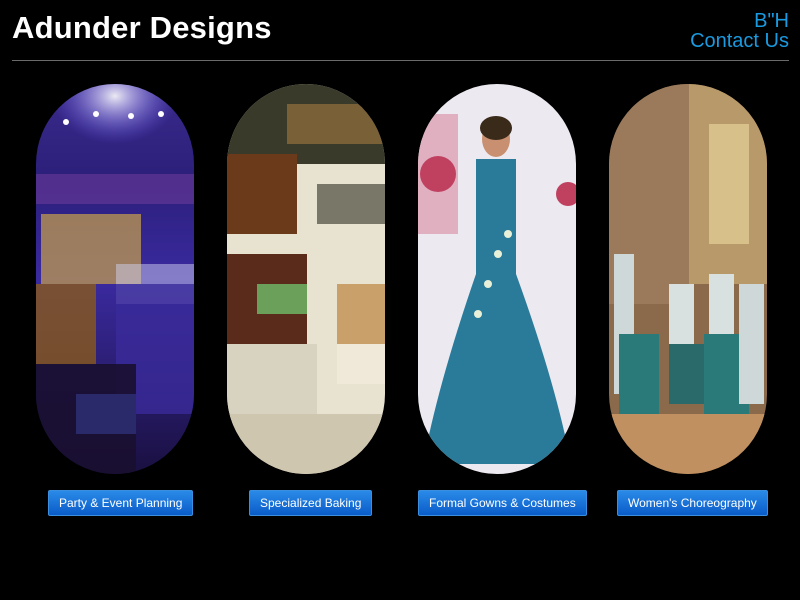 This screenshot has height=600, width=800. What do you see at coordinates (142, 27) in the screenshot?
I see `site-title: Adunder Designs` at bounding box center [142, 27].